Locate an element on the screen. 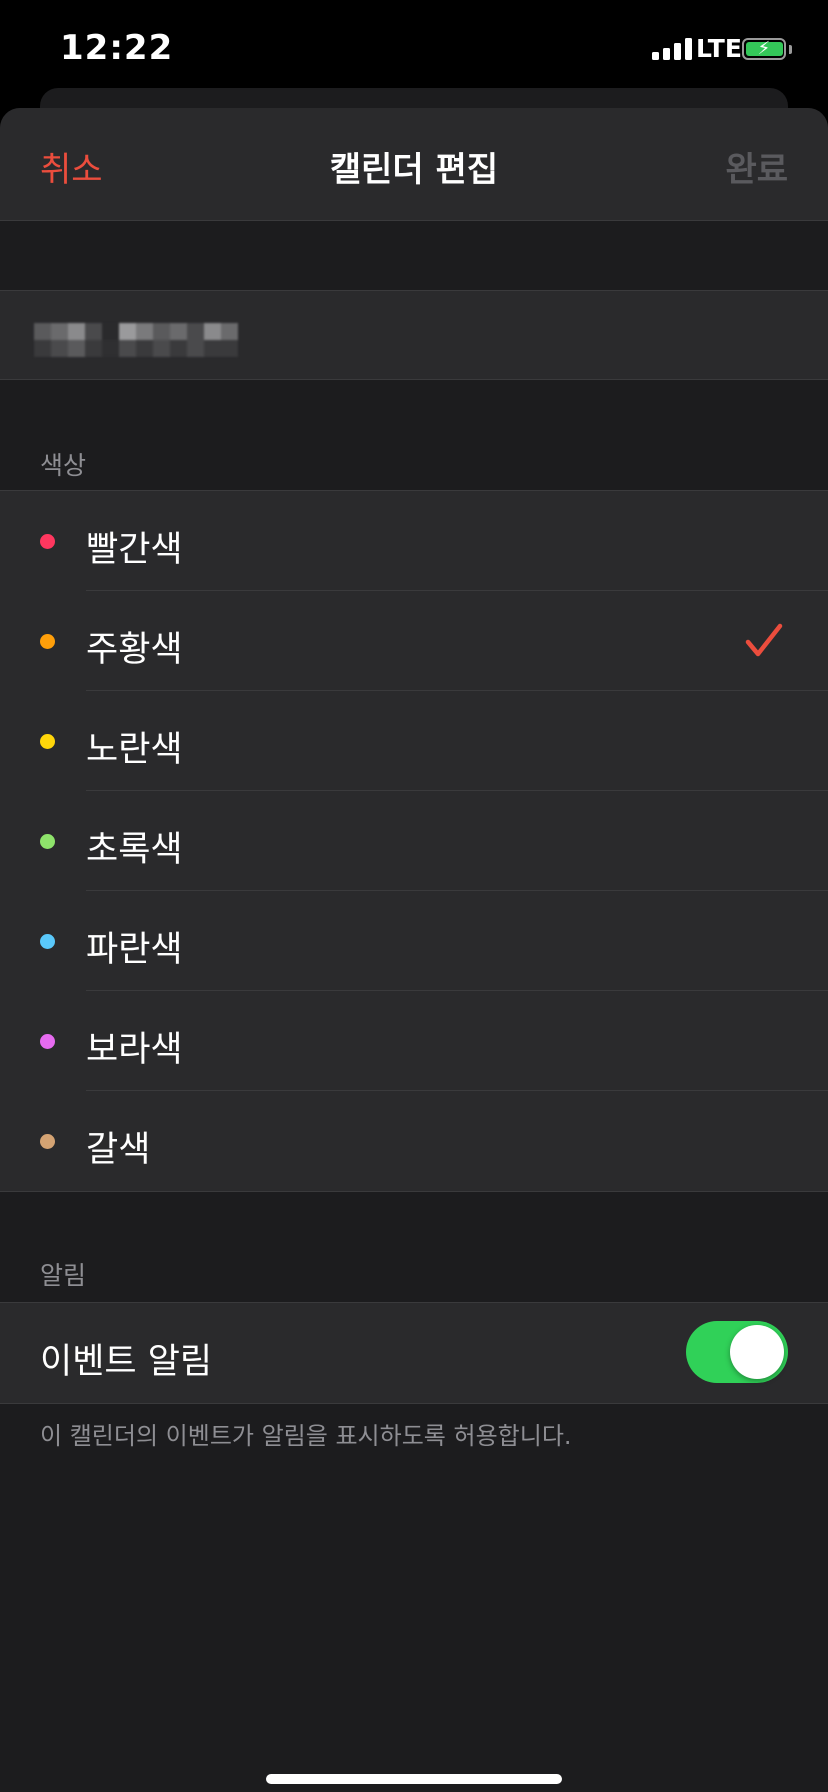 The width and height of the screenshot is (828, 1792). bolt-icon: ⚡ is located at coordinates (764, 48).